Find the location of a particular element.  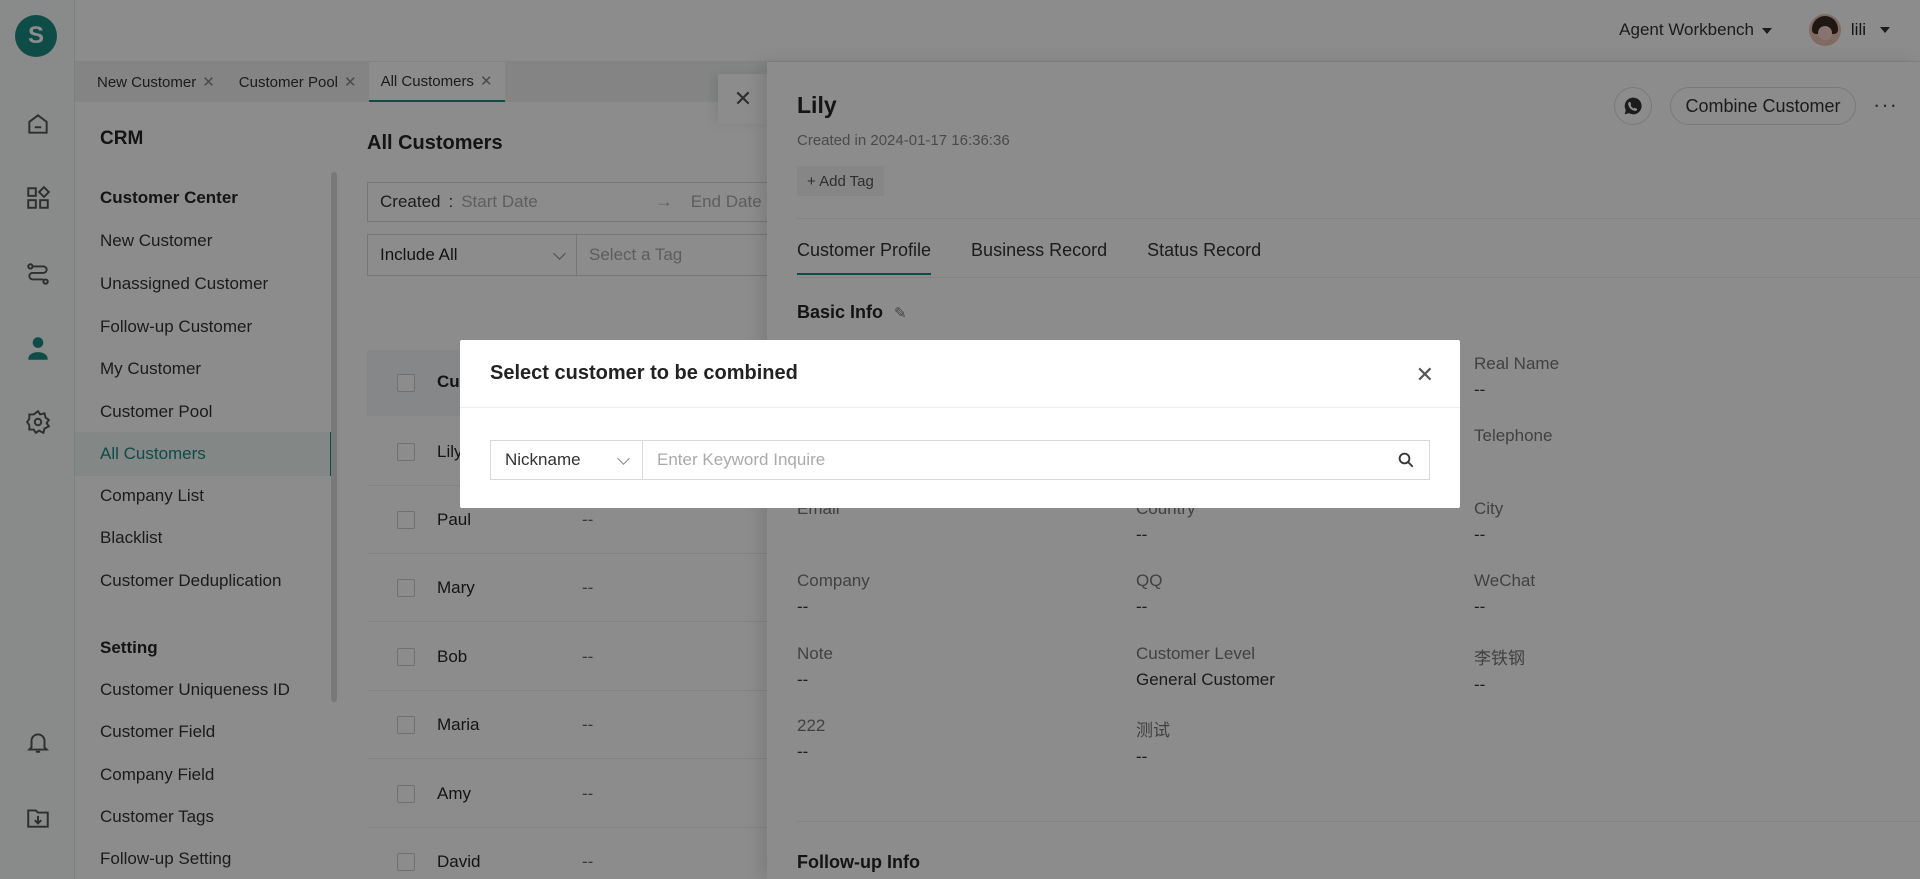

search-icon is located at coordinates (1406, 460).